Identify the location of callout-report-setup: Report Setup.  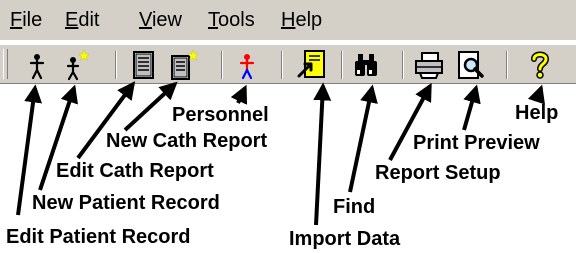
(438, 173).